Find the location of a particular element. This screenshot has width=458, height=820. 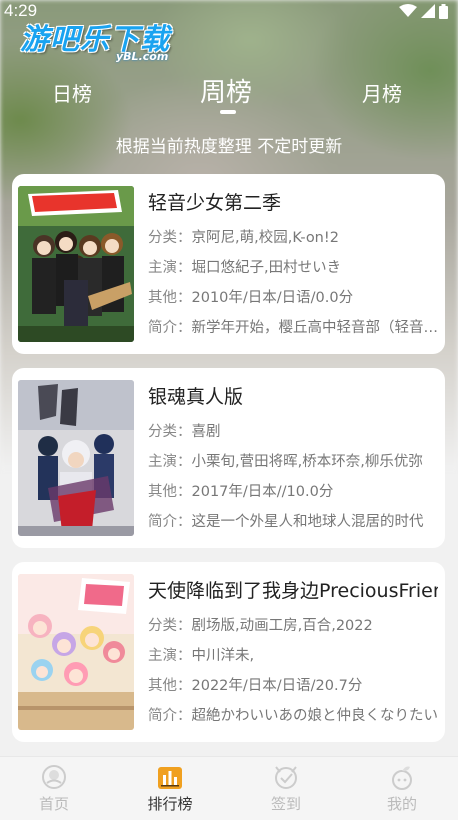

tab-daily: 日榜 is located at coordinates (72, 92).